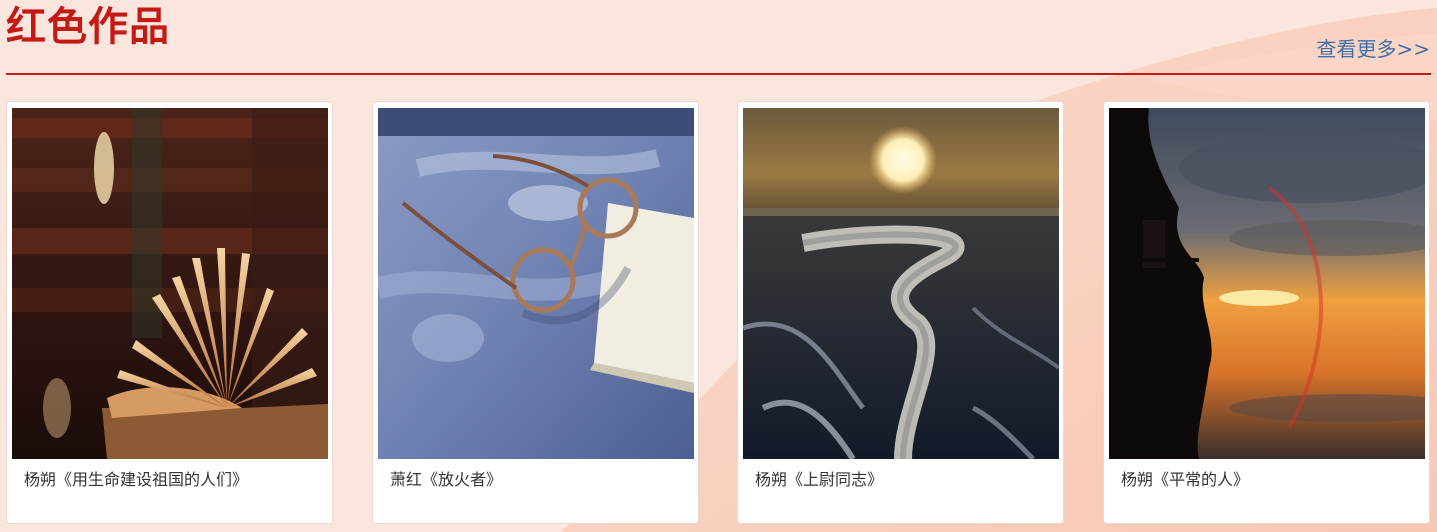 The height and width of the screenshot is (532, 1437). Describe the element at coordinates (136, 479) in the screenshot. I see `work-caption: 杨朔《用生命建设祖国的人们》` at that location.